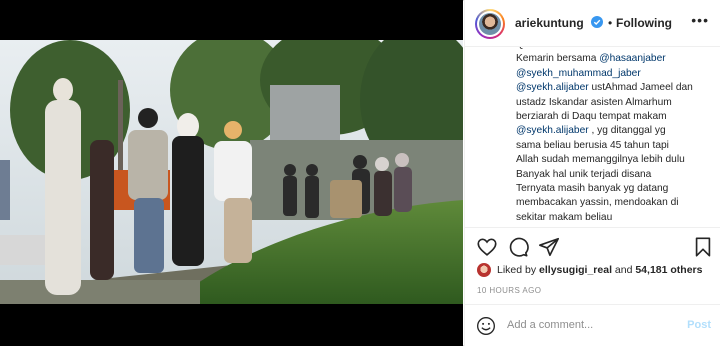 The height and width of the screenshot is (347, 720). I want to click on author-username: ariekuntung, so click(549, 23).